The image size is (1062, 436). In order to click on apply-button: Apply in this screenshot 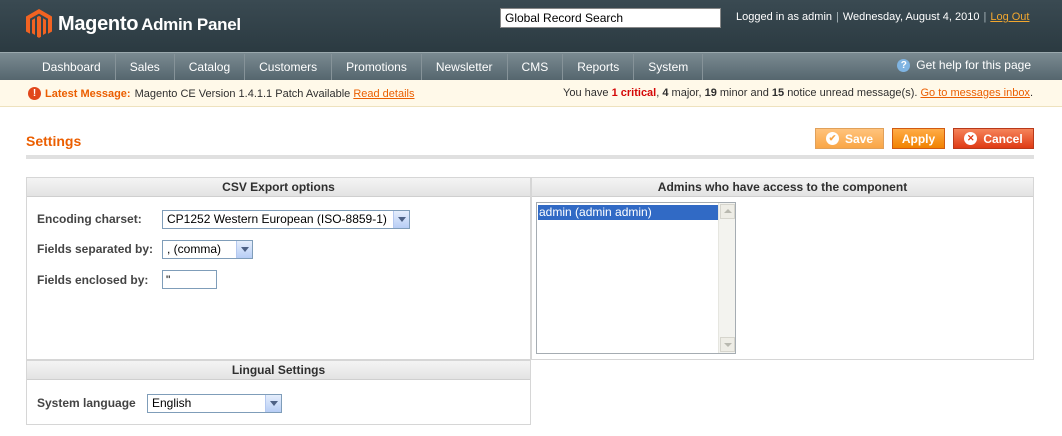, I will do `click(918, 138)`.